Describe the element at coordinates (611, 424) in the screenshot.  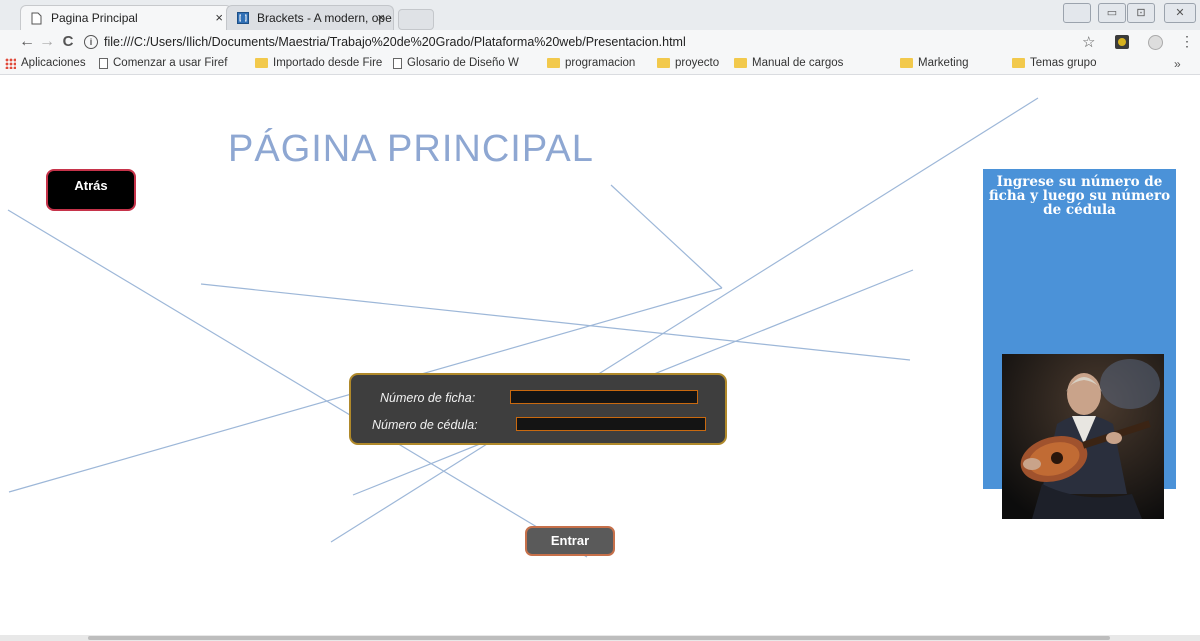
I see `cedula-input` at that location.